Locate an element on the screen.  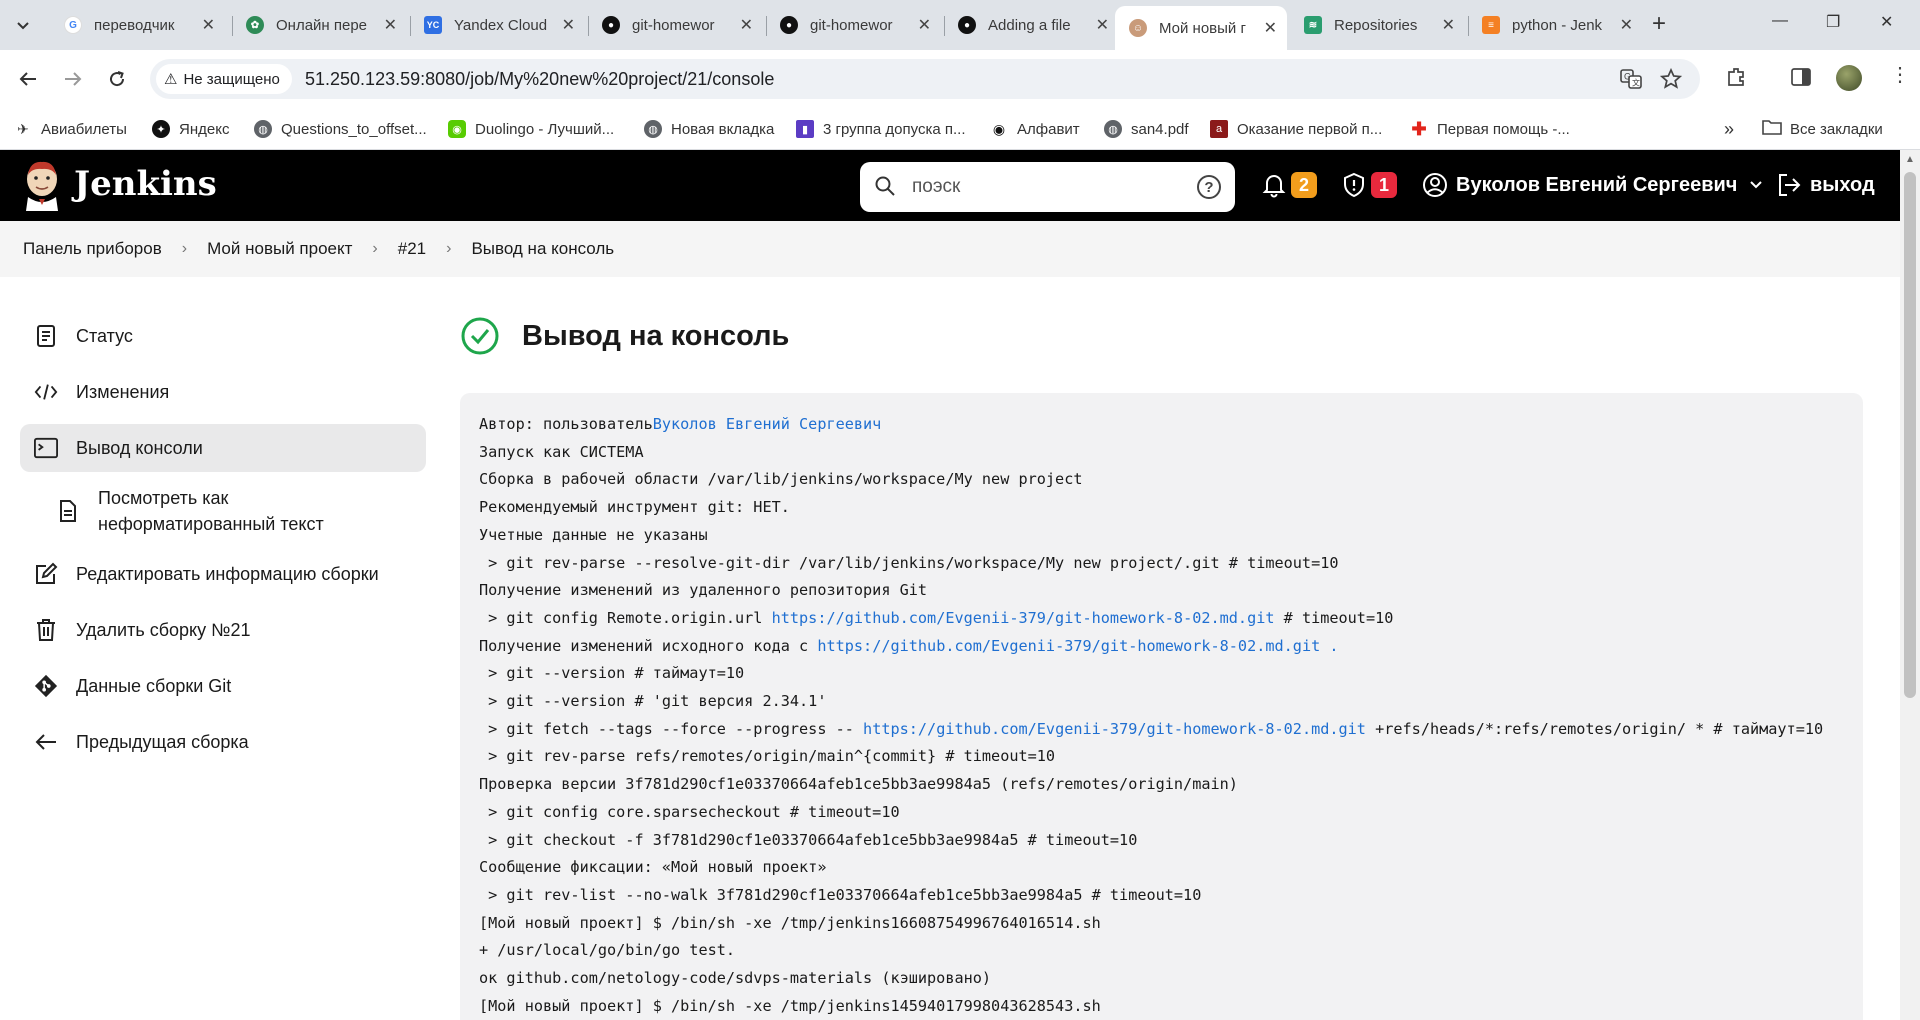
breadcrumb-dashboard: Панель приборов is located at coordinates (92, 249).